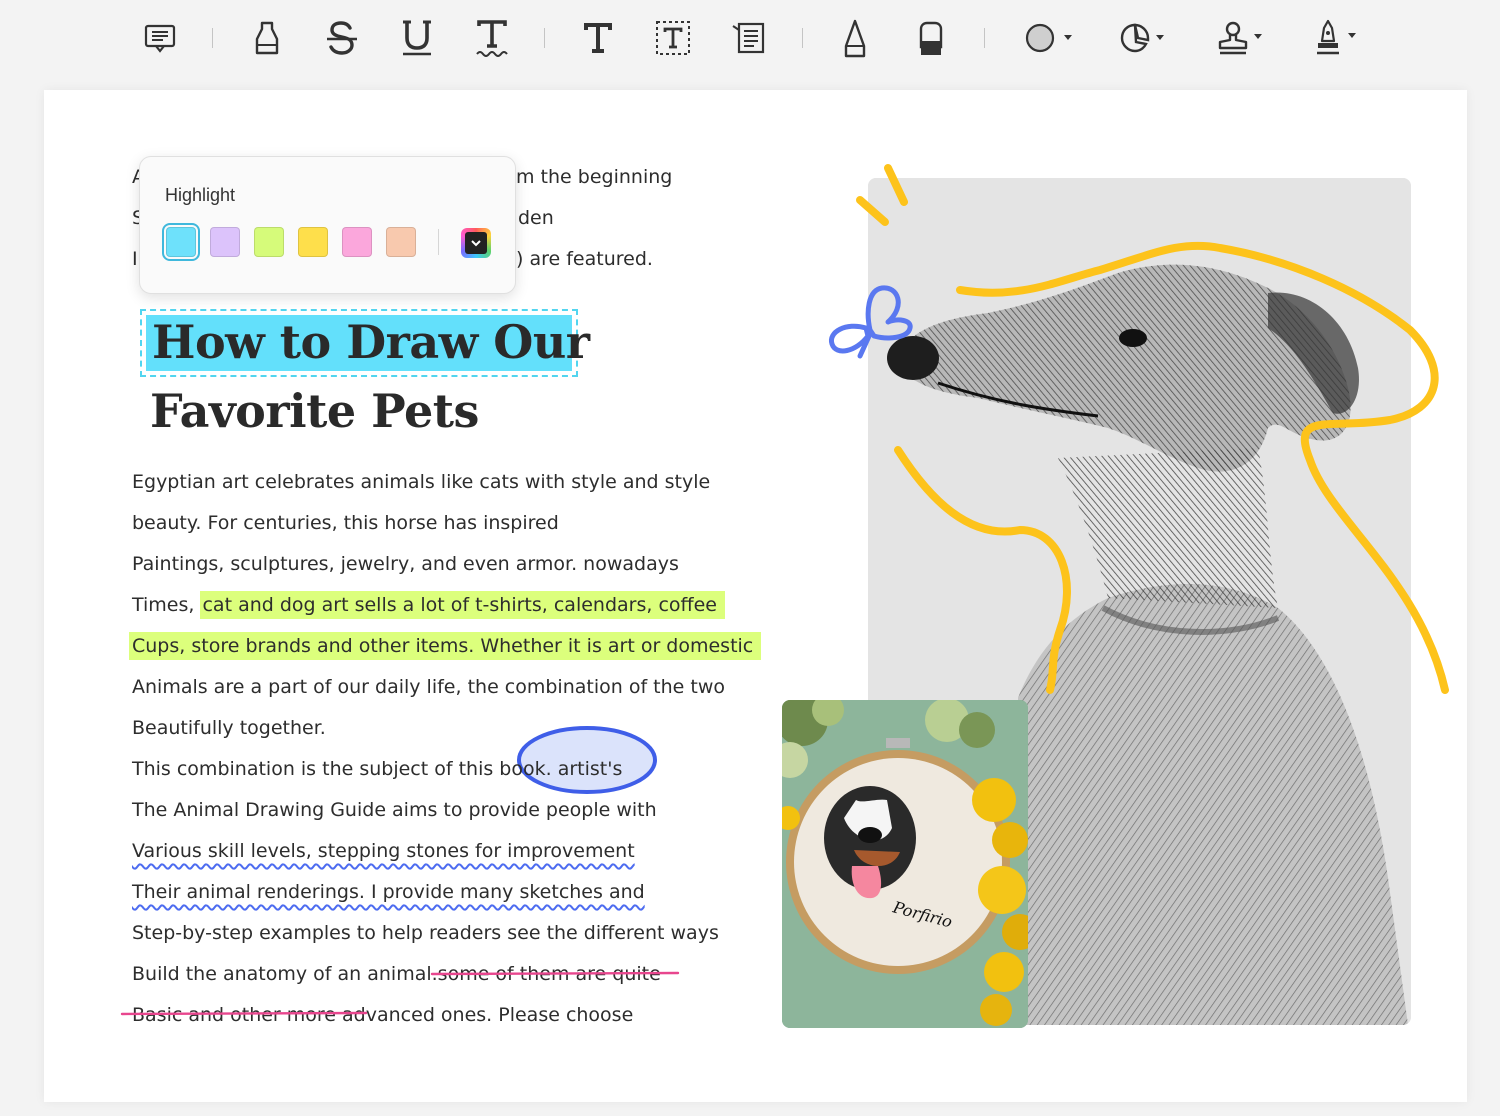 This screenshot has height=1116, width=1500. Describe the element at coordinates (181, 242) in the screenshot. I see `color-swatch-cyan` at that location.